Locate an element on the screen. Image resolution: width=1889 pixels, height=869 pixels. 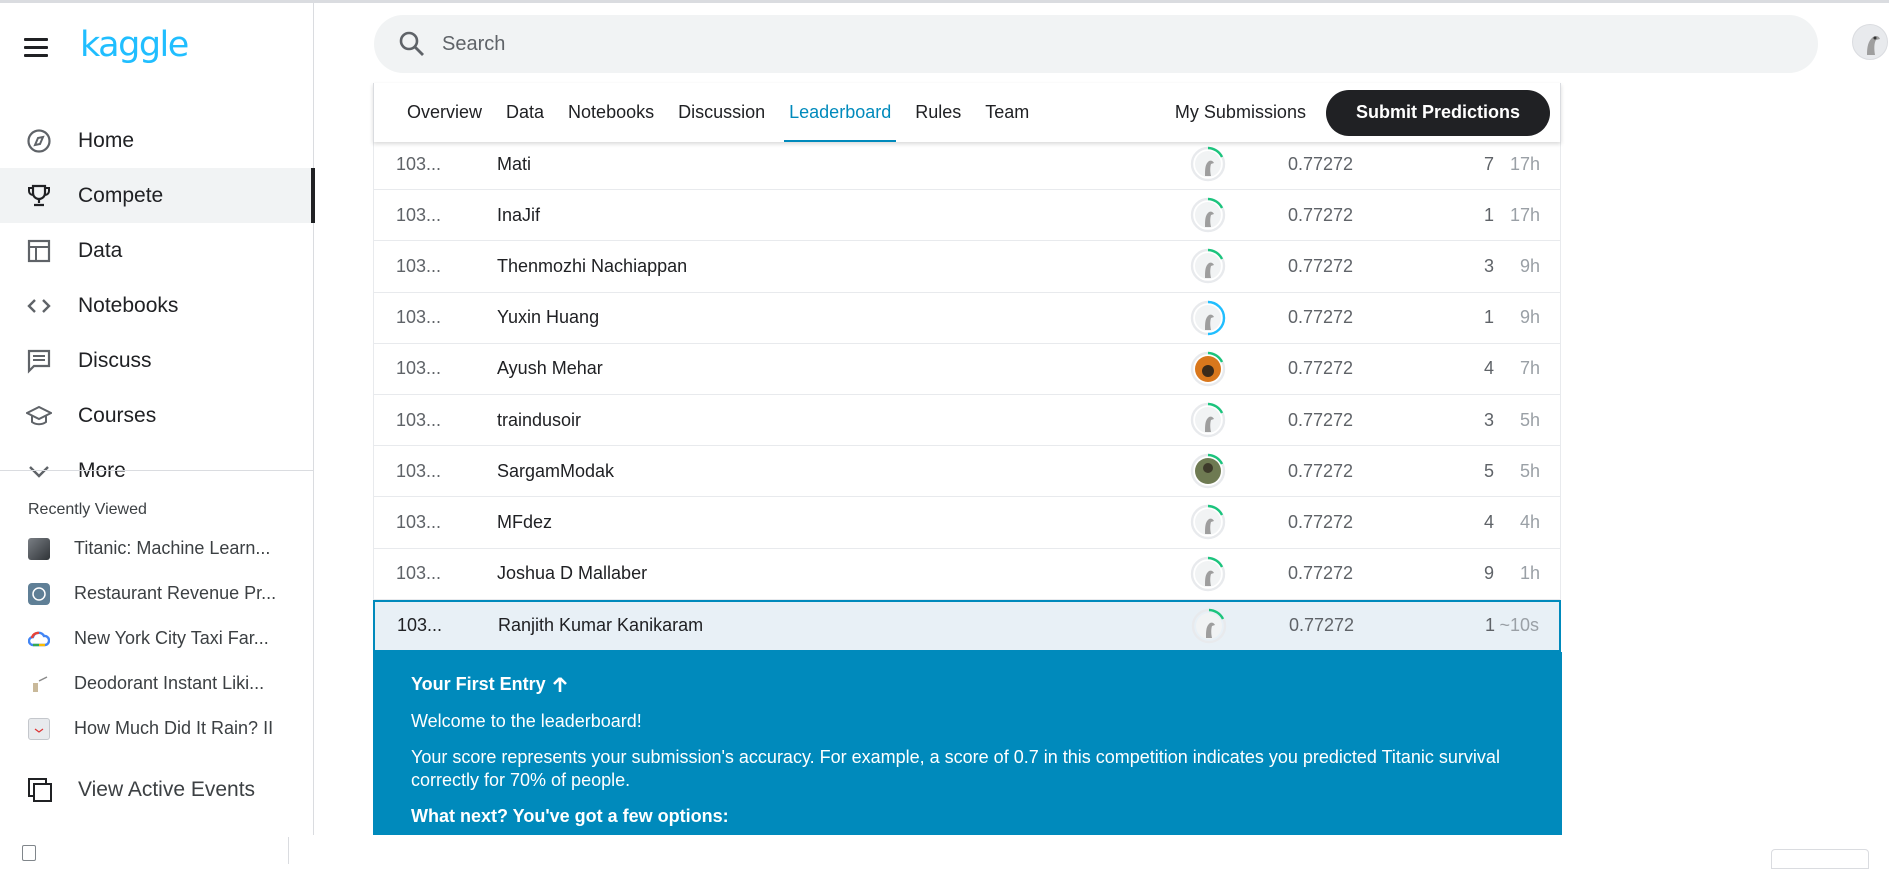
table-row: 103... InaJif 0.77272 1 17h is located at coordinates (967, 216).